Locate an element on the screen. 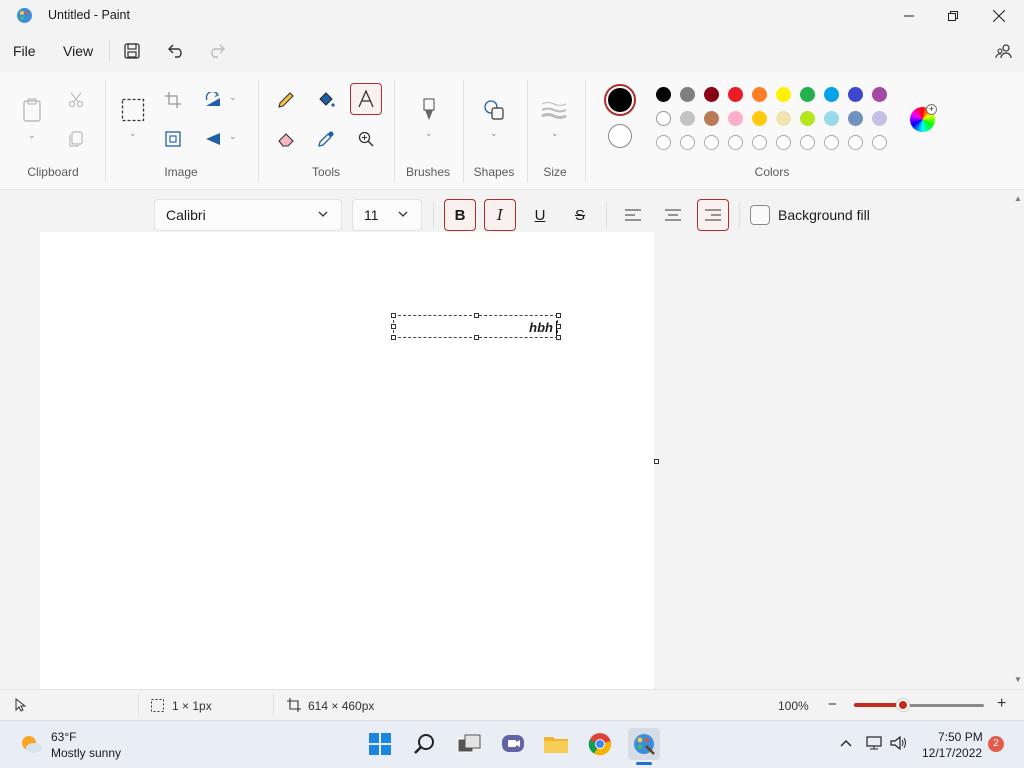 The height and width of the screenshot is (768, 1024). scroll-up-icon: ▲ is located at coordinates (1018, 200).